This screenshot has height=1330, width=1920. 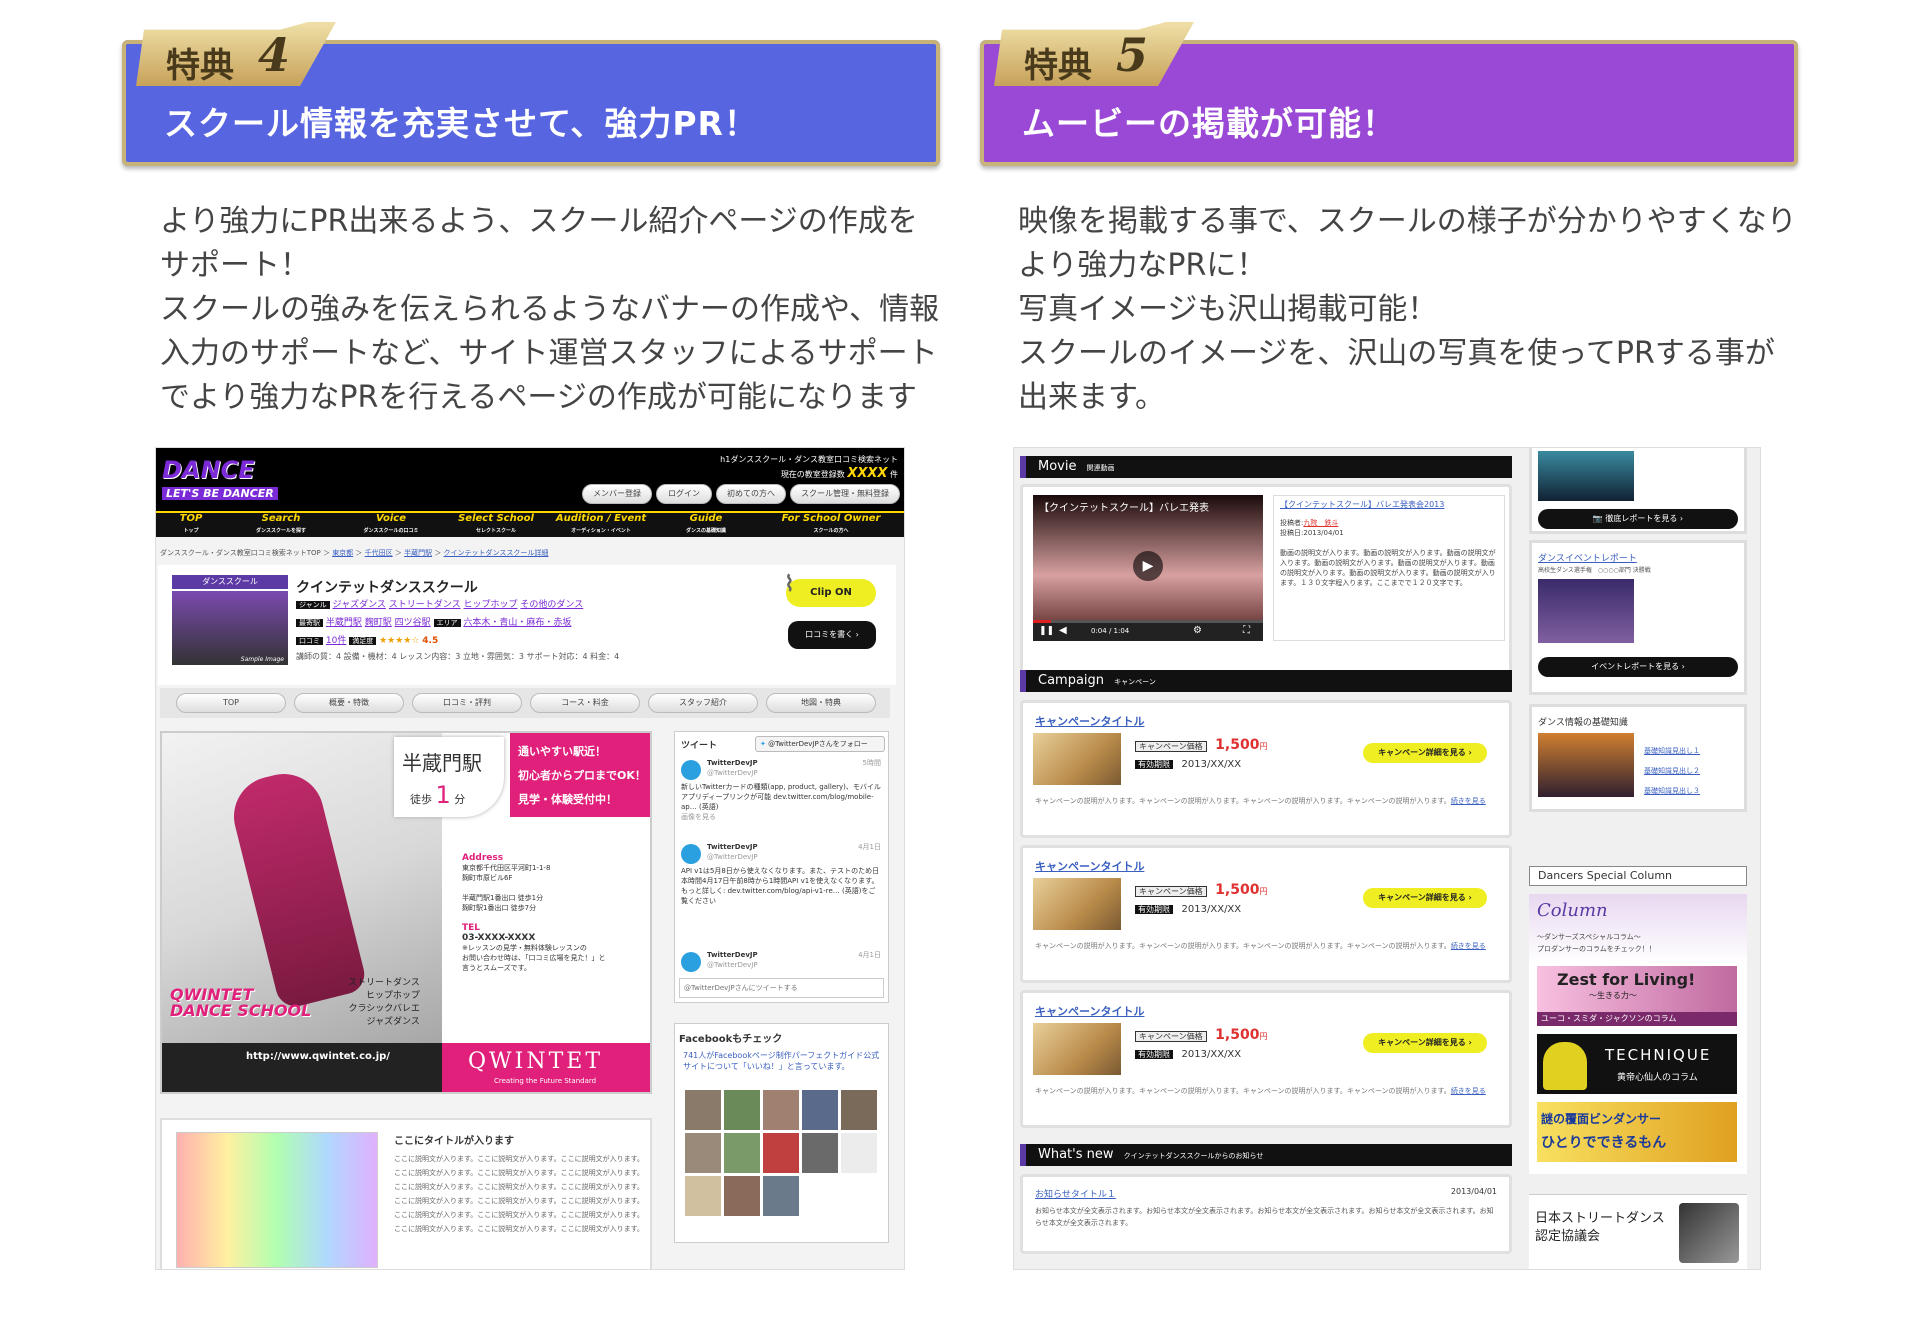 What do you see at coordinates (1589, 937) in the screenshot?
I see `column-subtitle: 〜ダンサーズスペシャルコラム〜` at bounding box center [1589, 937].